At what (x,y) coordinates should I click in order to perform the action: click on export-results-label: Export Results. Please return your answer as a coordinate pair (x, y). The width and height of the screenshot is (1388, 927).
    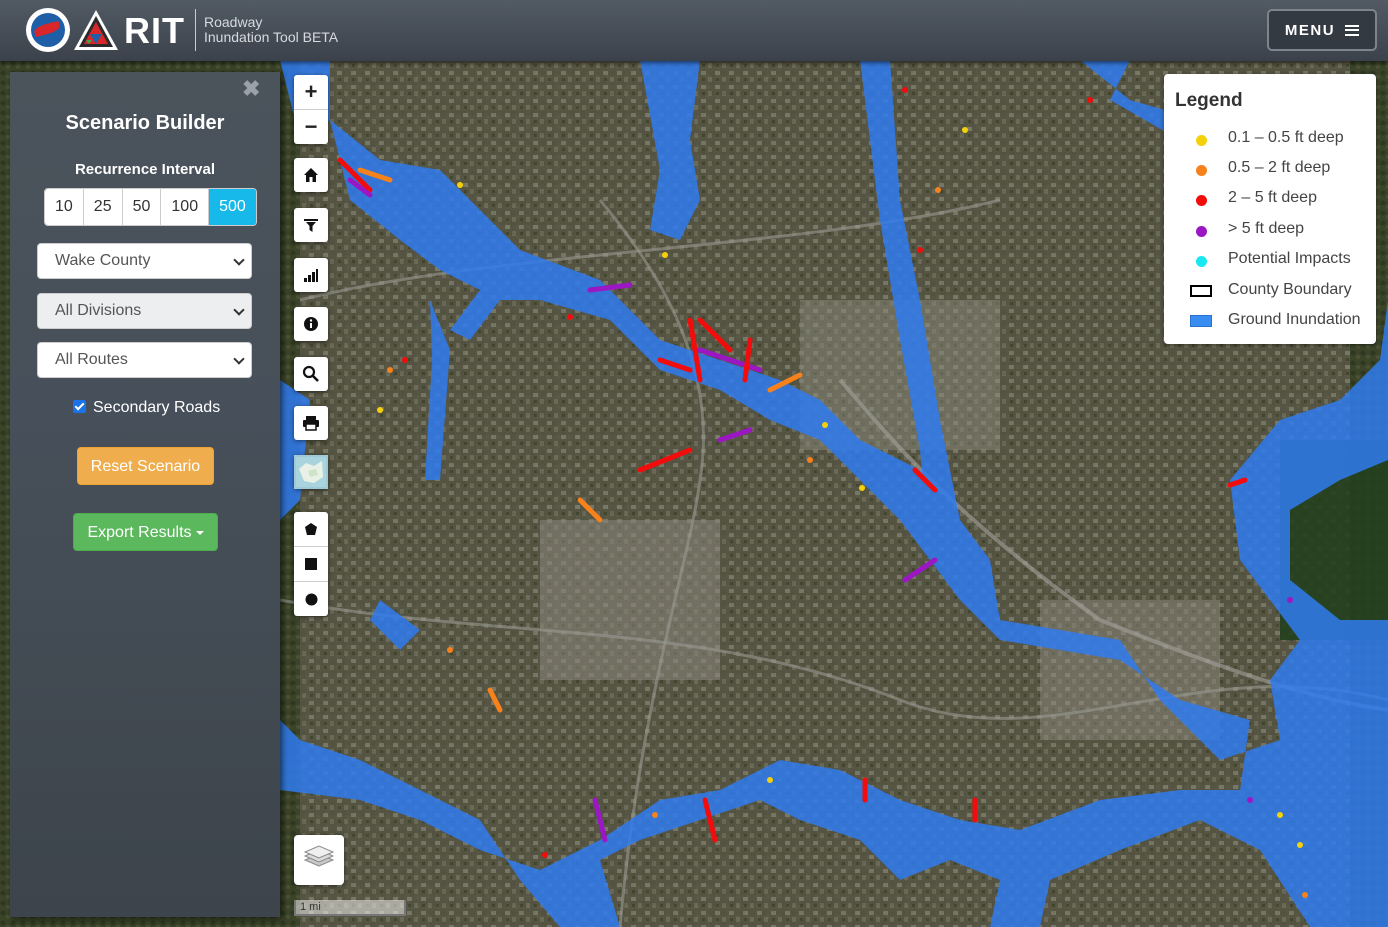
    Looking at the image, I should click on (139, 532).